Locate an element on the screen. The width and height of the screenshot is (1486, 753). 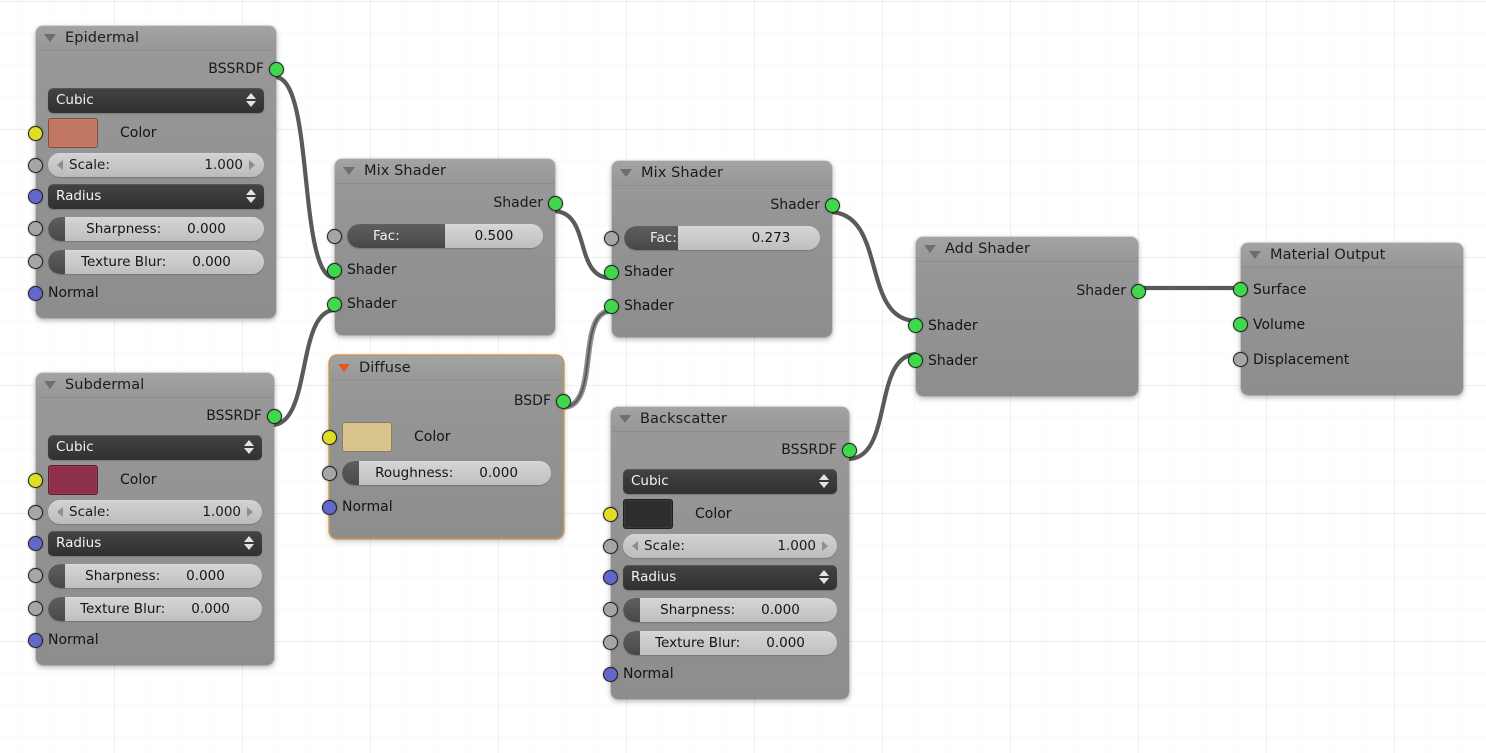
sharpness-row: Sharpness: 0.000 is located at coordinates (726, 609).